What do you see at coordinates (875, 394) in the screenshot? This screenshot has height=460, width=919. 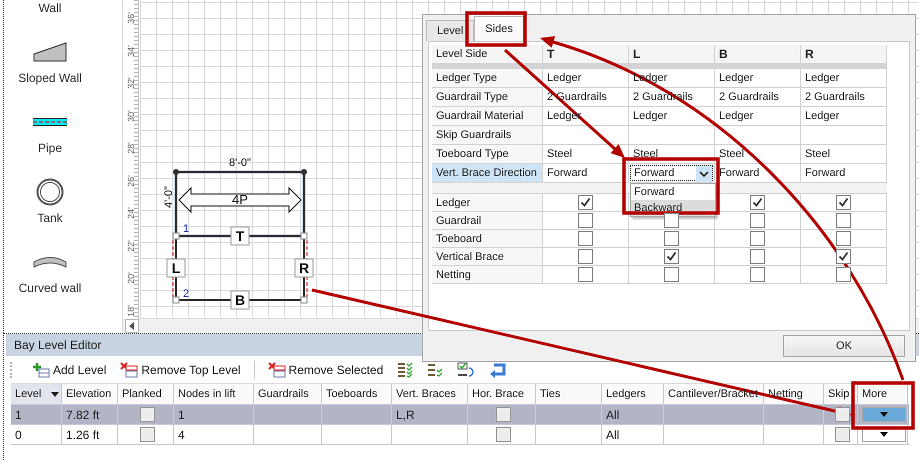 I see `column-header: More` at bounding box center [875, 394].